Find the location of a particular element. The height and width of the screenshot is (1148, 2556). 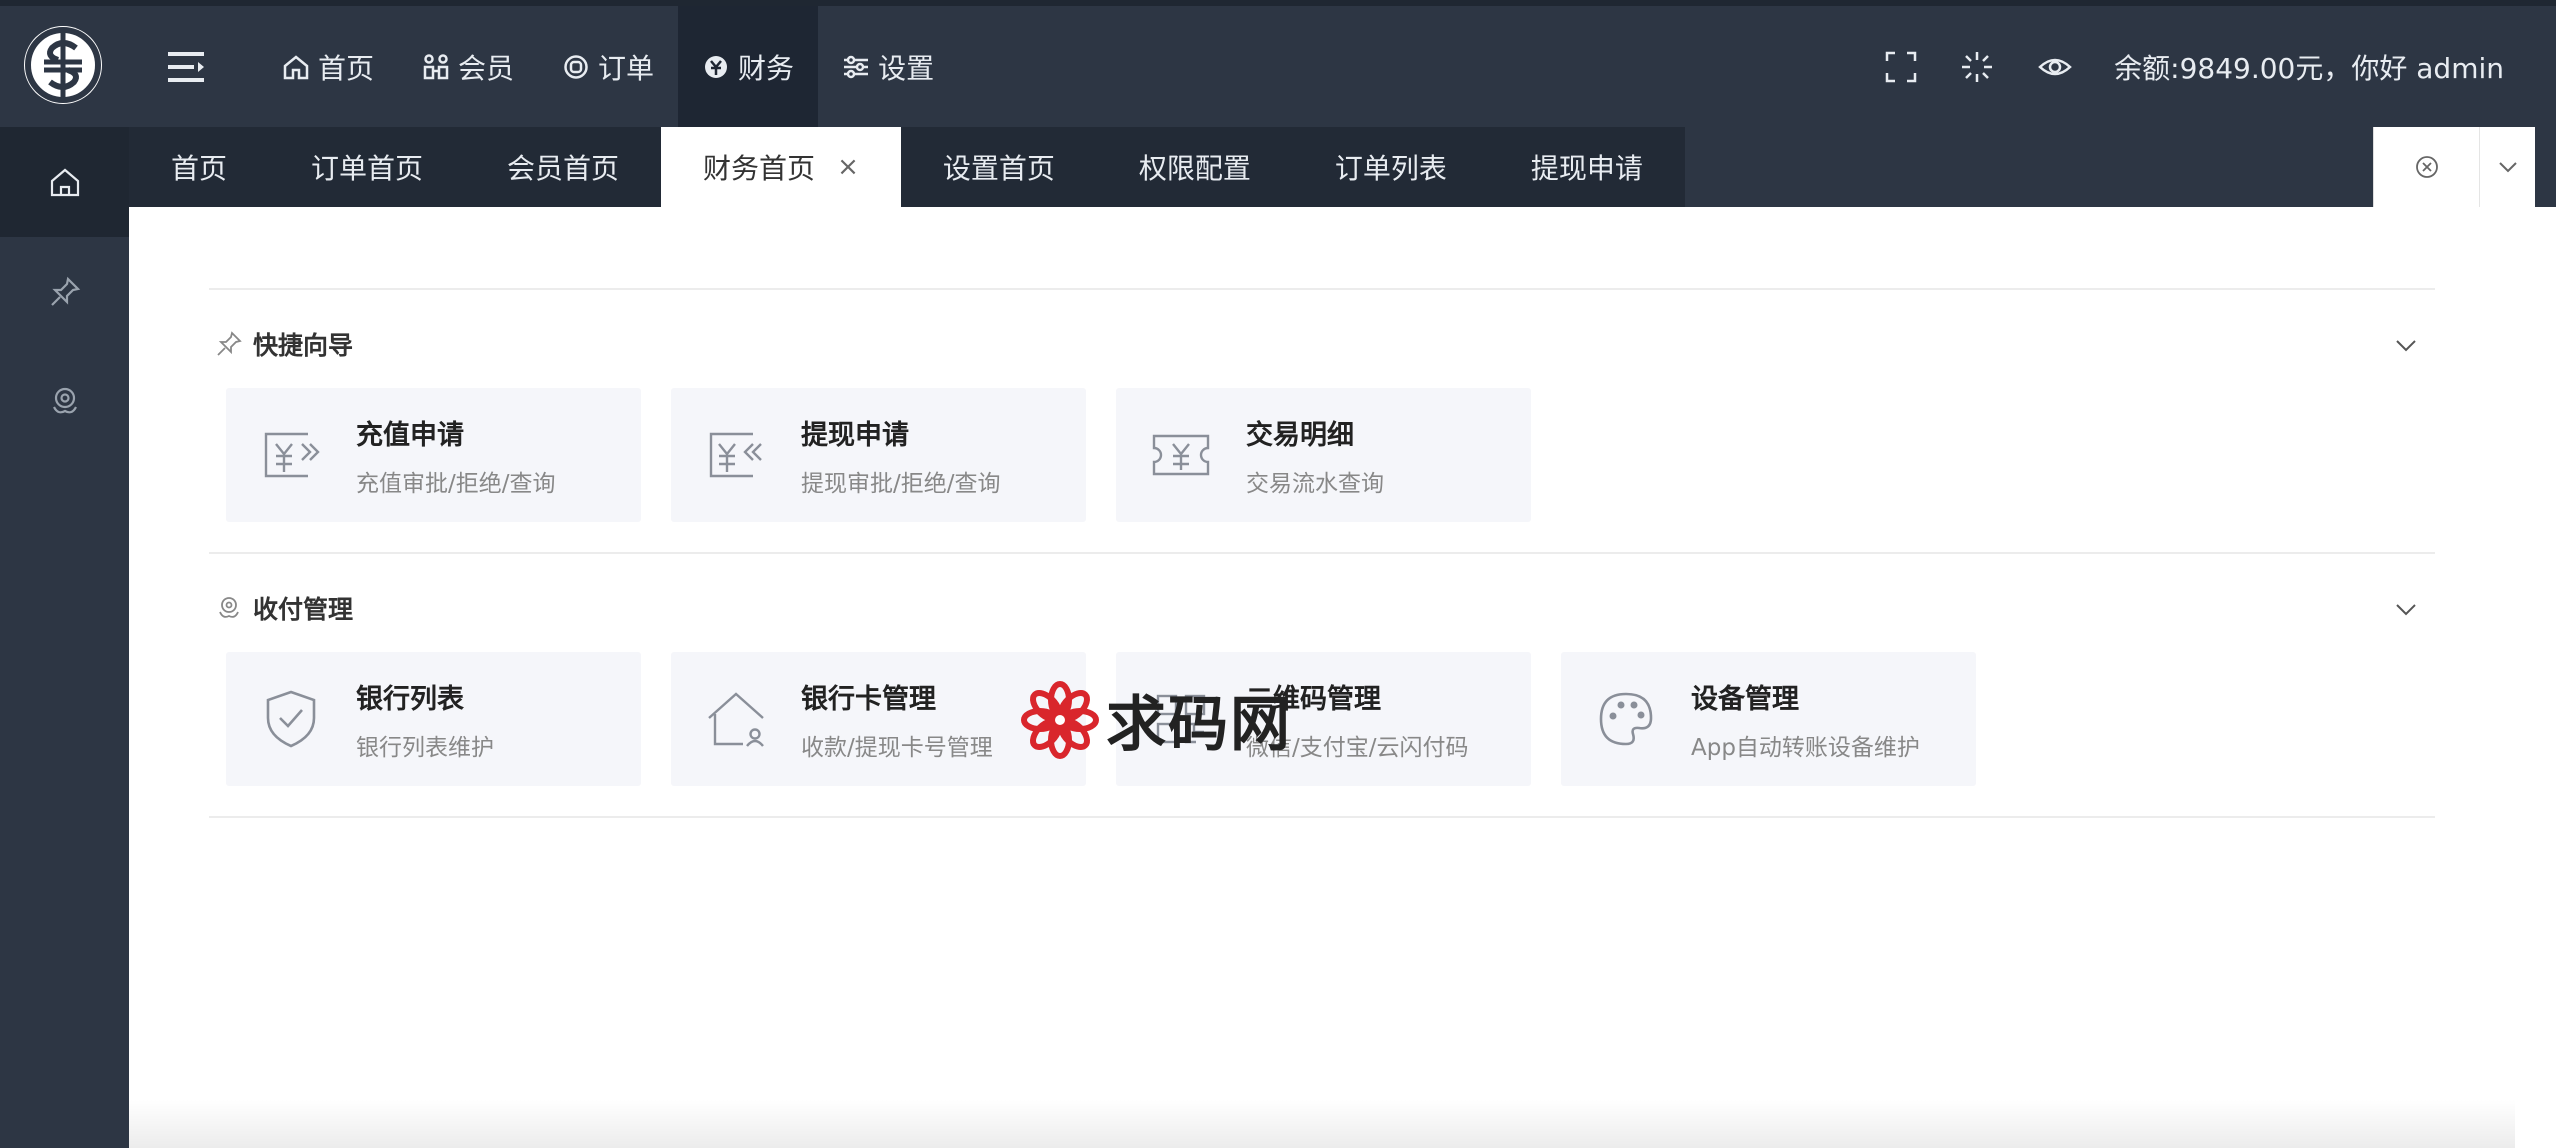

card-bank-list: 银行列表银行列表维护 is located at coordinates (433, 719).